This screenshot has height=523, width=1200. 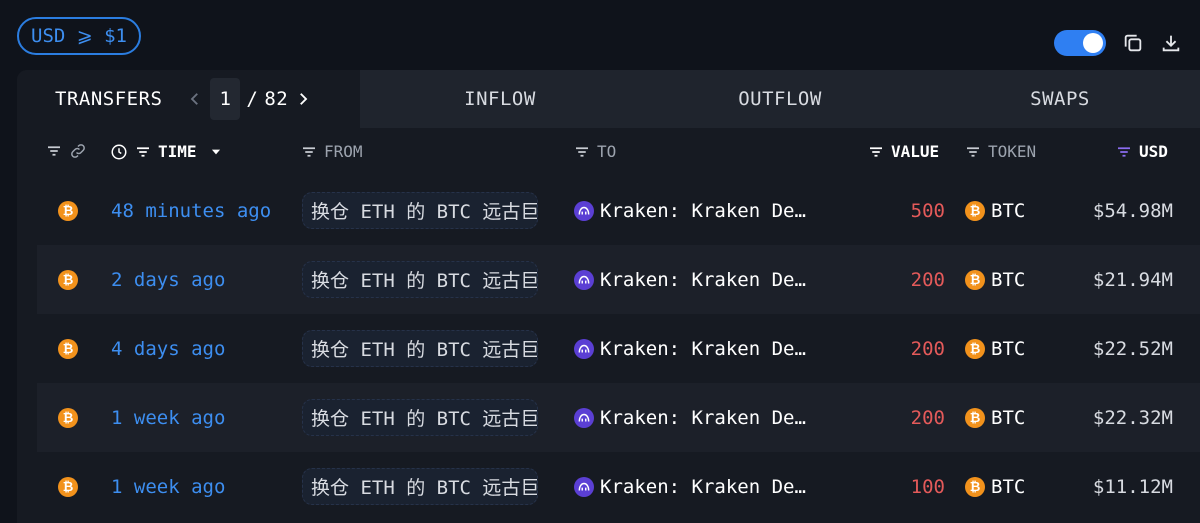 What do you see at coordinates (78, 151) in the screenshot?
I see `link-icon` at bounding box center [78, 151].